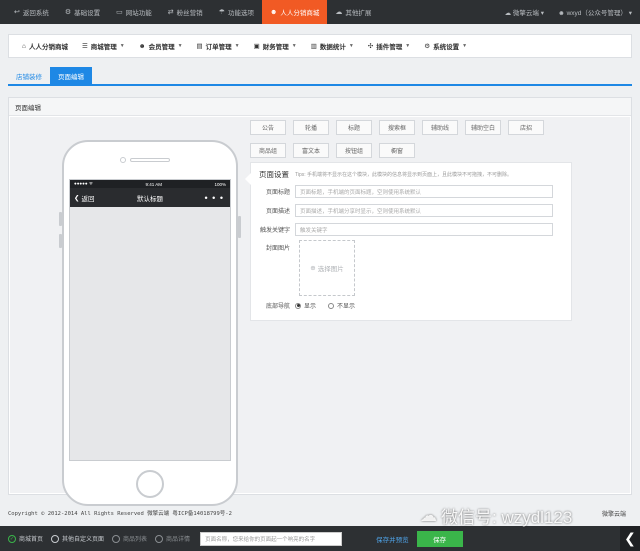 This screenshot has height=551, width=640. I want to click on save-button: 保存, so click(439, 538).